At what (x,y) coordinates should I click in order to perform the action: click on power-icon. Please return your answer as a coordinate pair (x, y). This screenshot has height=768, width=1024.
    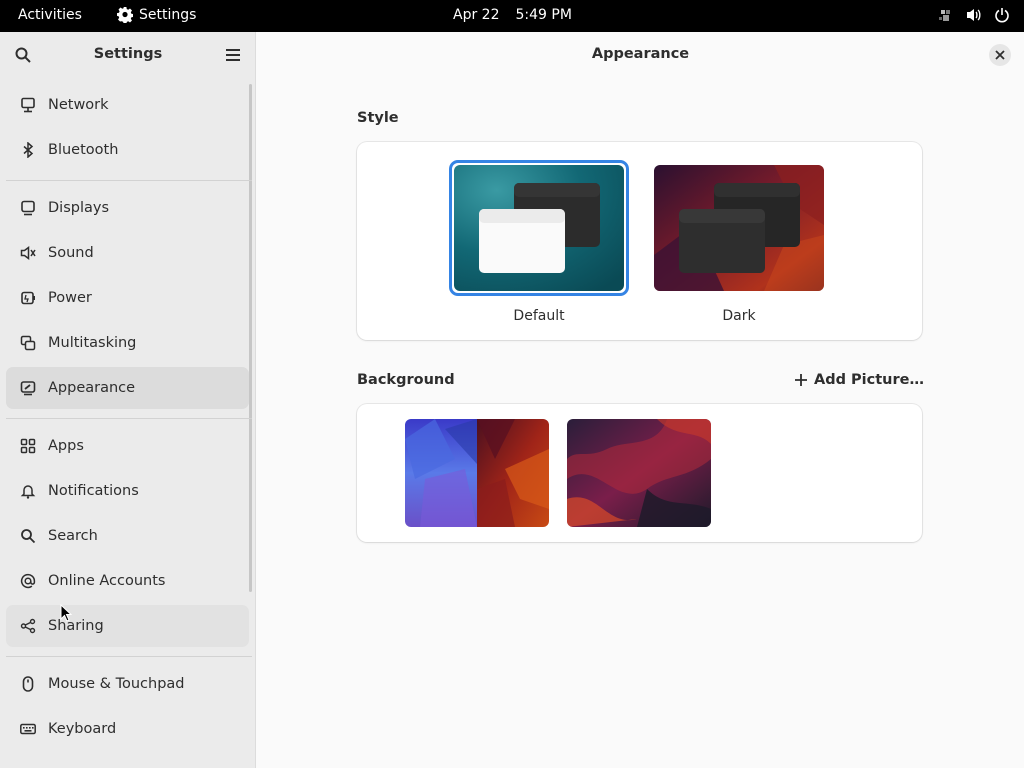
    Looking at the image, I should click on (1002, 15).